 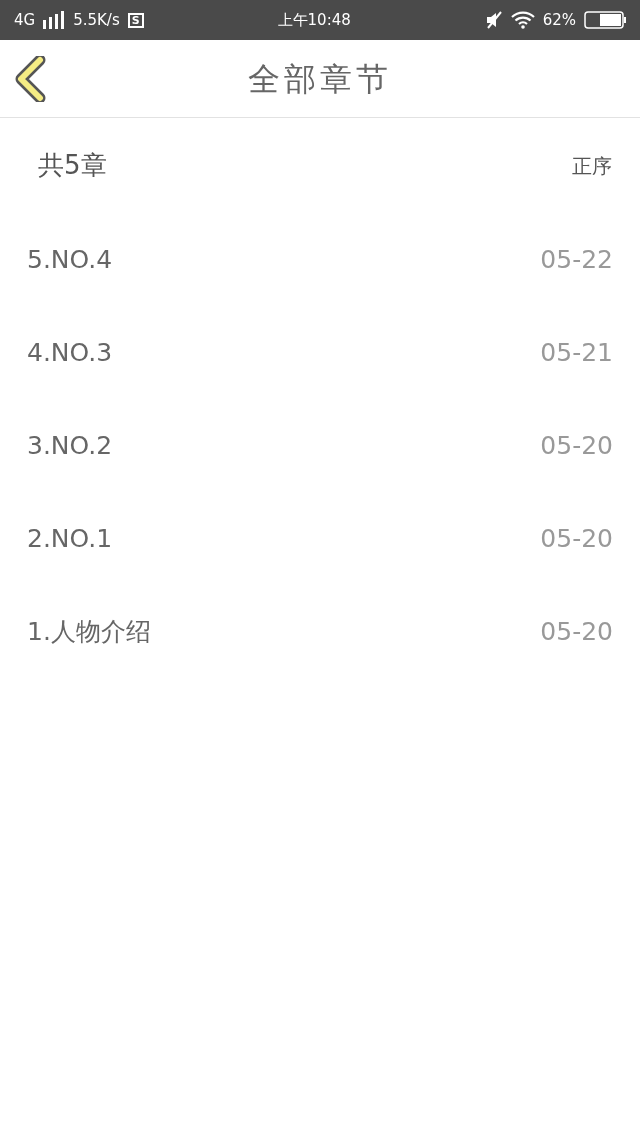 What do you see at coordinates (320, 445) in the screenshot?
I see `chapter-item: 3.NO.2 05-20` at bounding box center [320, 445].